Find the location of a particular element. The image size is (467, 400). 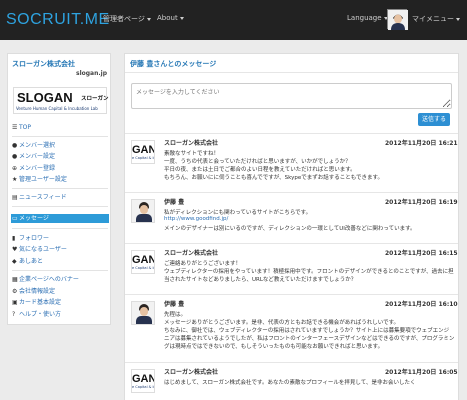

bookmark-icon: ▮ is located at coordinates (14, 238).